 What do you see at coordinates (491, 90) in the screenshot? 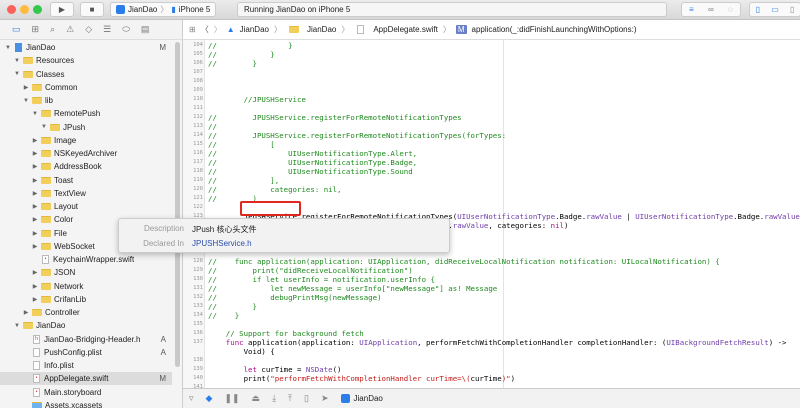
I see `code-line: 109` at bounding box center [491, 90].